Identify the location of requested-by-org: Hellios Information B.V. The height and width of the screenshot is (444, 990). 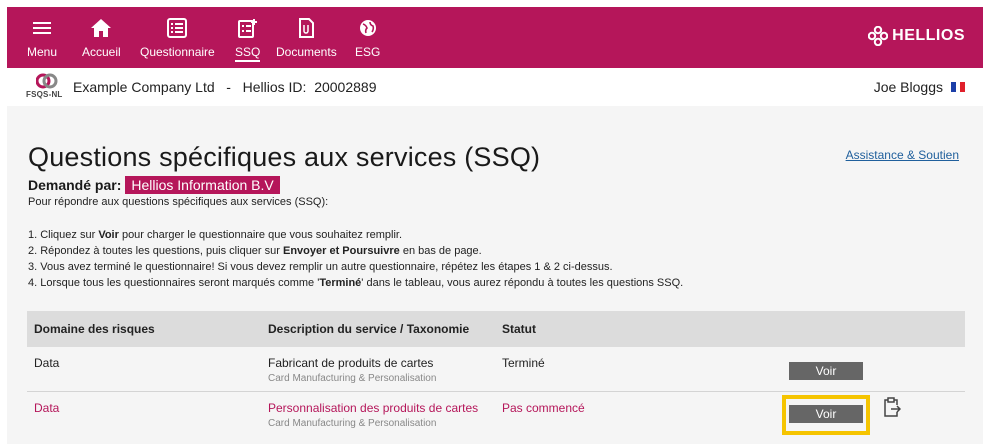
(202, 185).